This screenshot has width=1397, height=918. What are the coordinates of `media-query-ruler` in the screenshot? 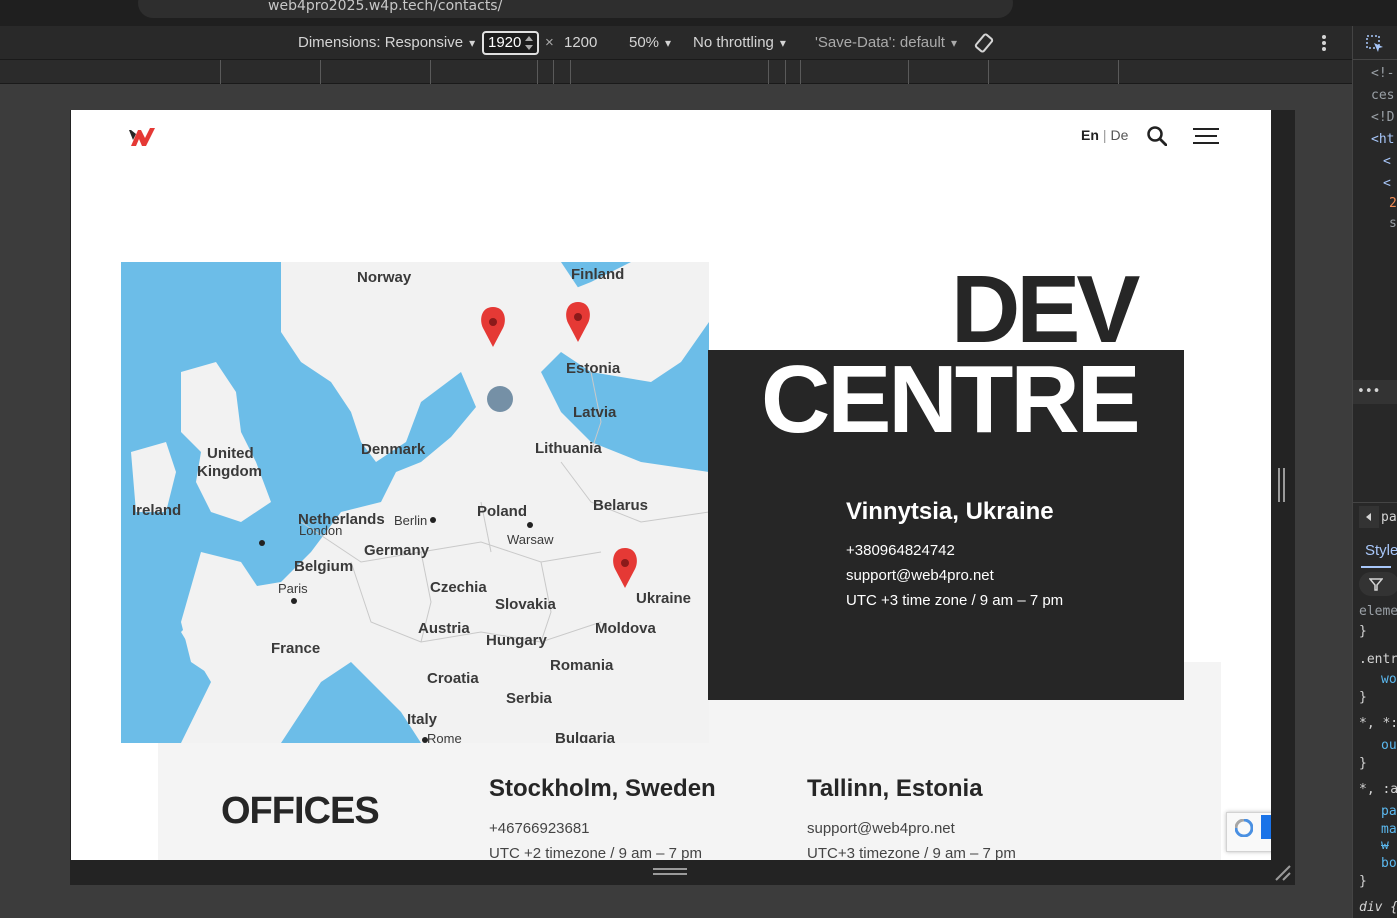 It's located at (676, 72).